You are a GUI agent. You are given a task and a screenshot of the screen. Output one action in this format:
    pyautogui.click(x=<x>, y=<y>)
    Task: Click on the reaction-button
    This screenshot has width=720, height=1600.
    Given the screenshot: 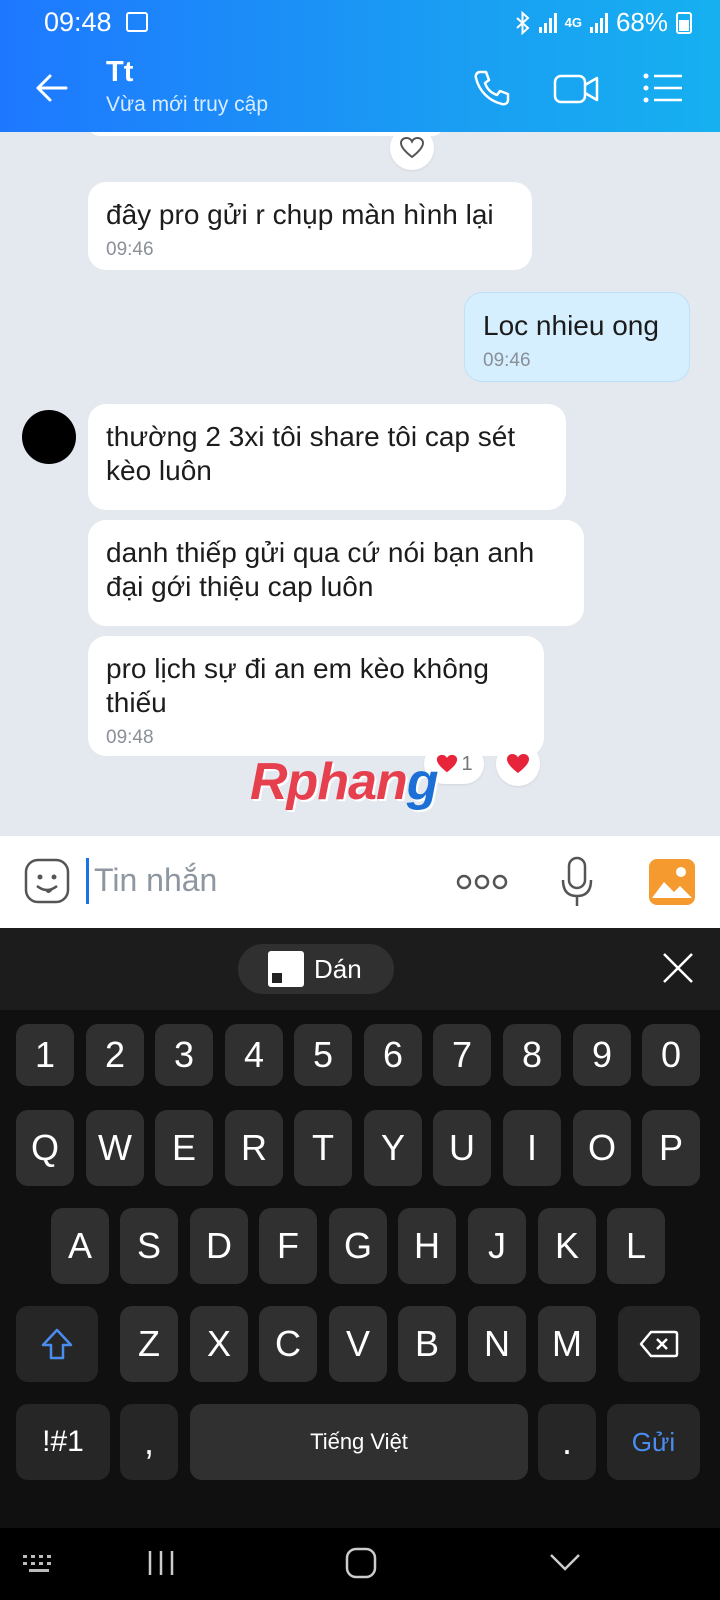 What is the action you would take?
    pyautogui.click(x=412, y=151)
    